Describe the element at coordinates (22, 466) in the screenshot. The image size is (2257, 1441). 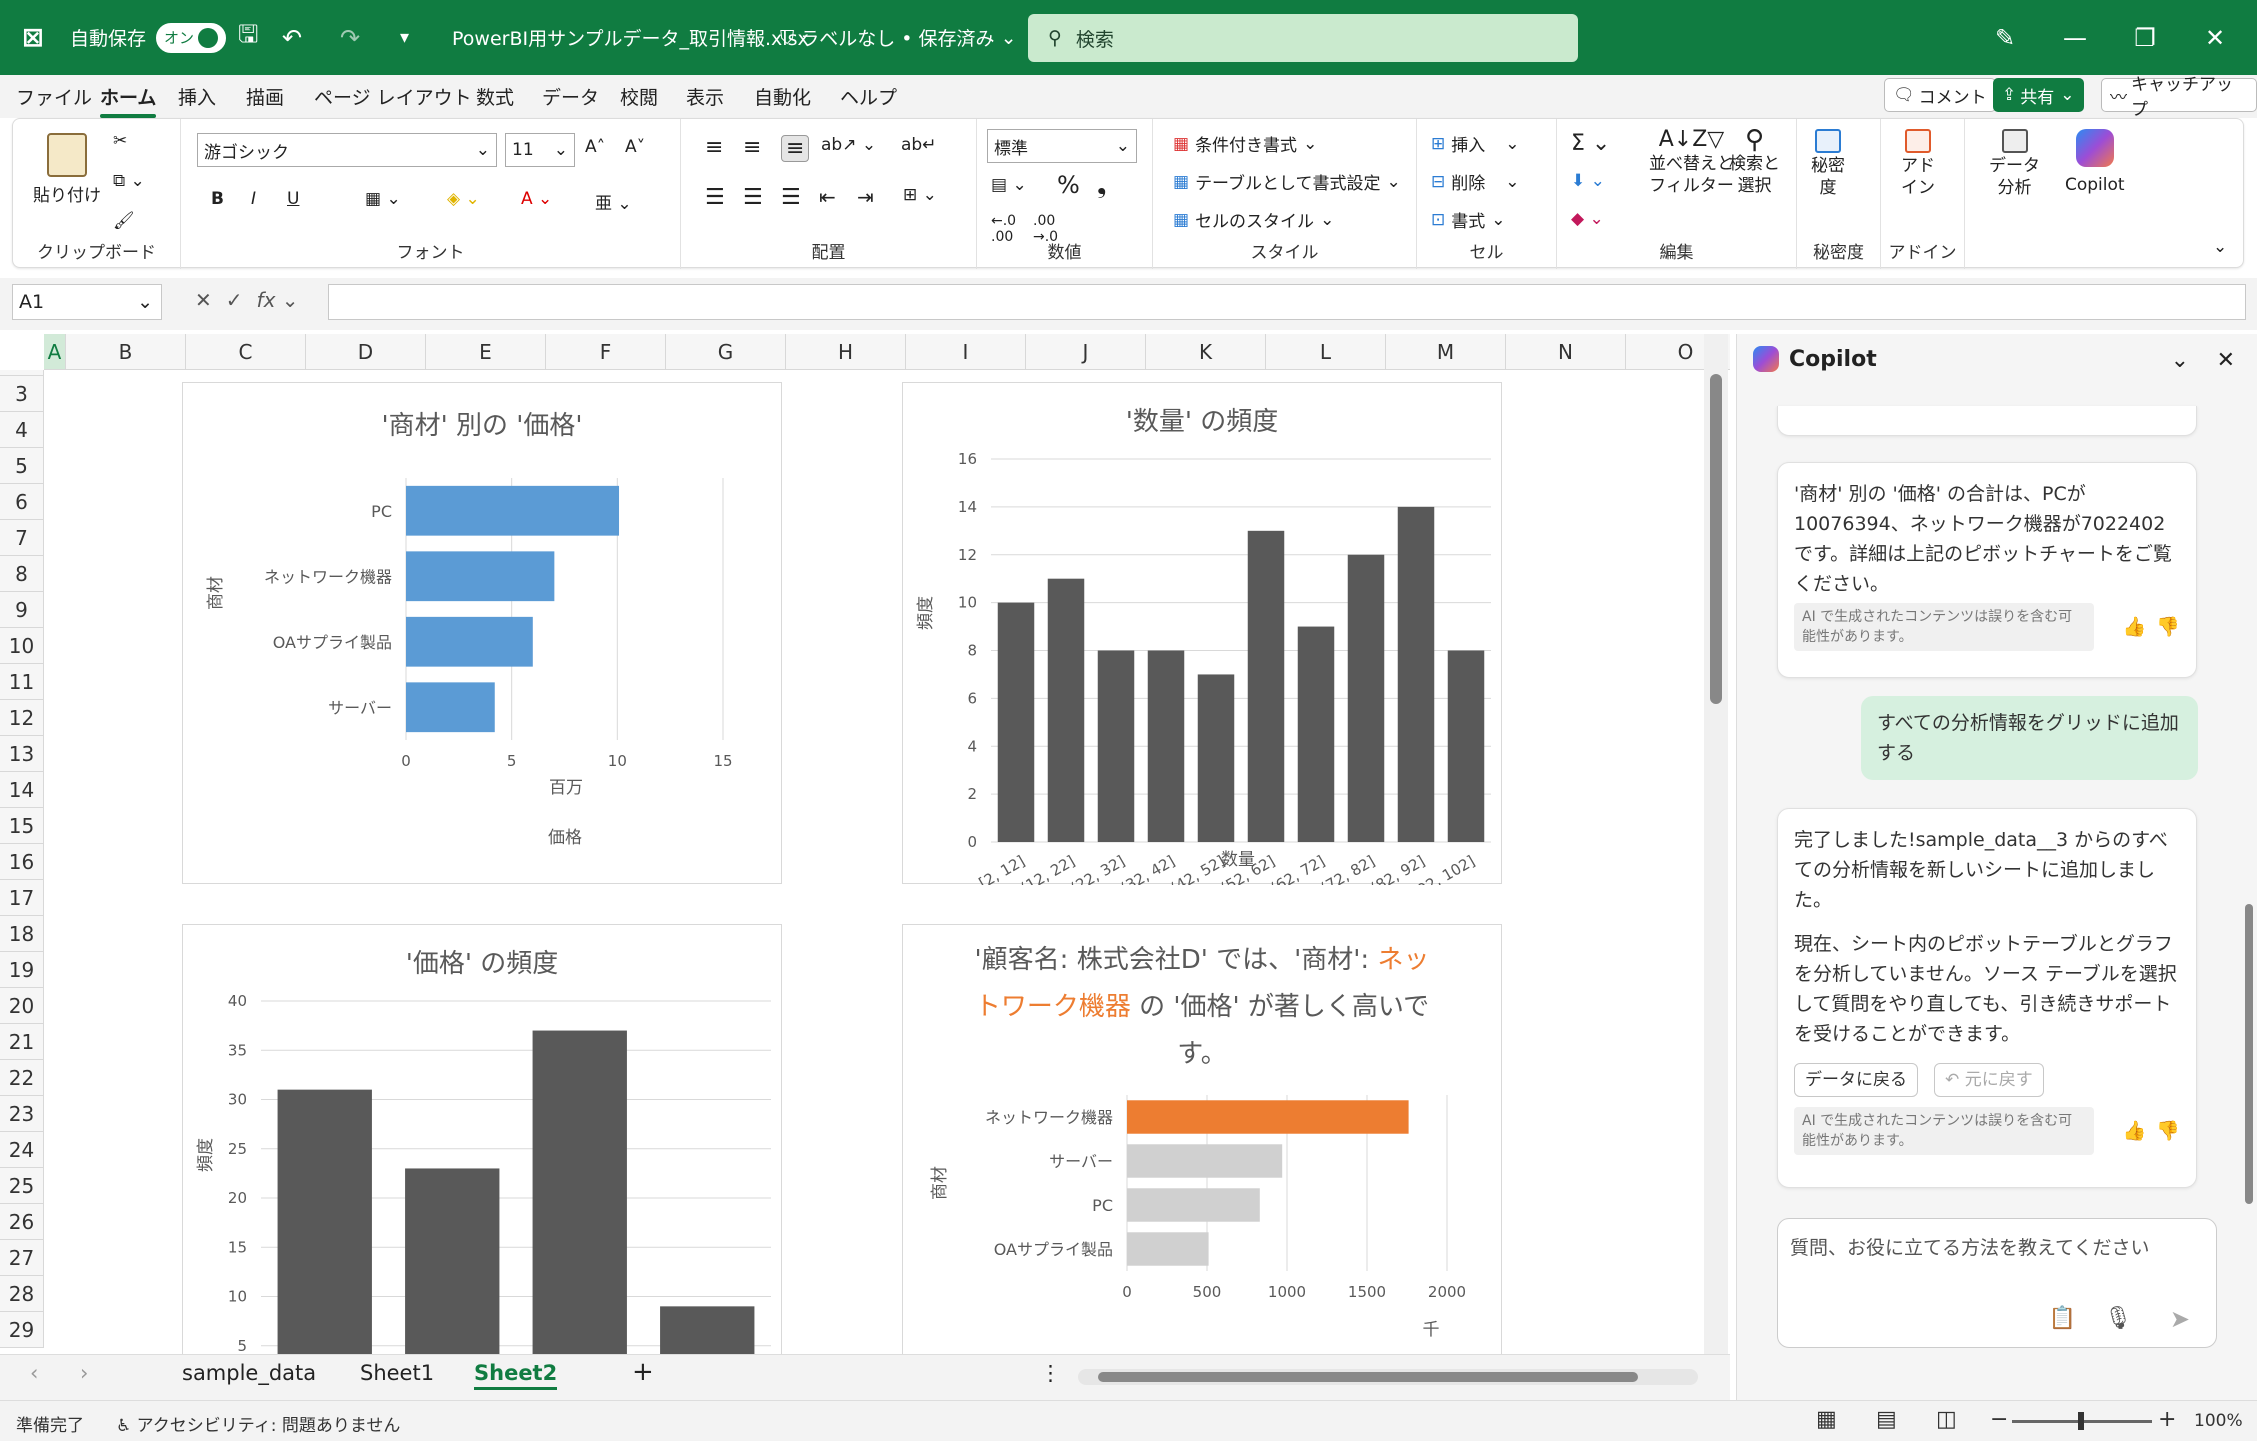
I see `row-header-5: 5` at that location.